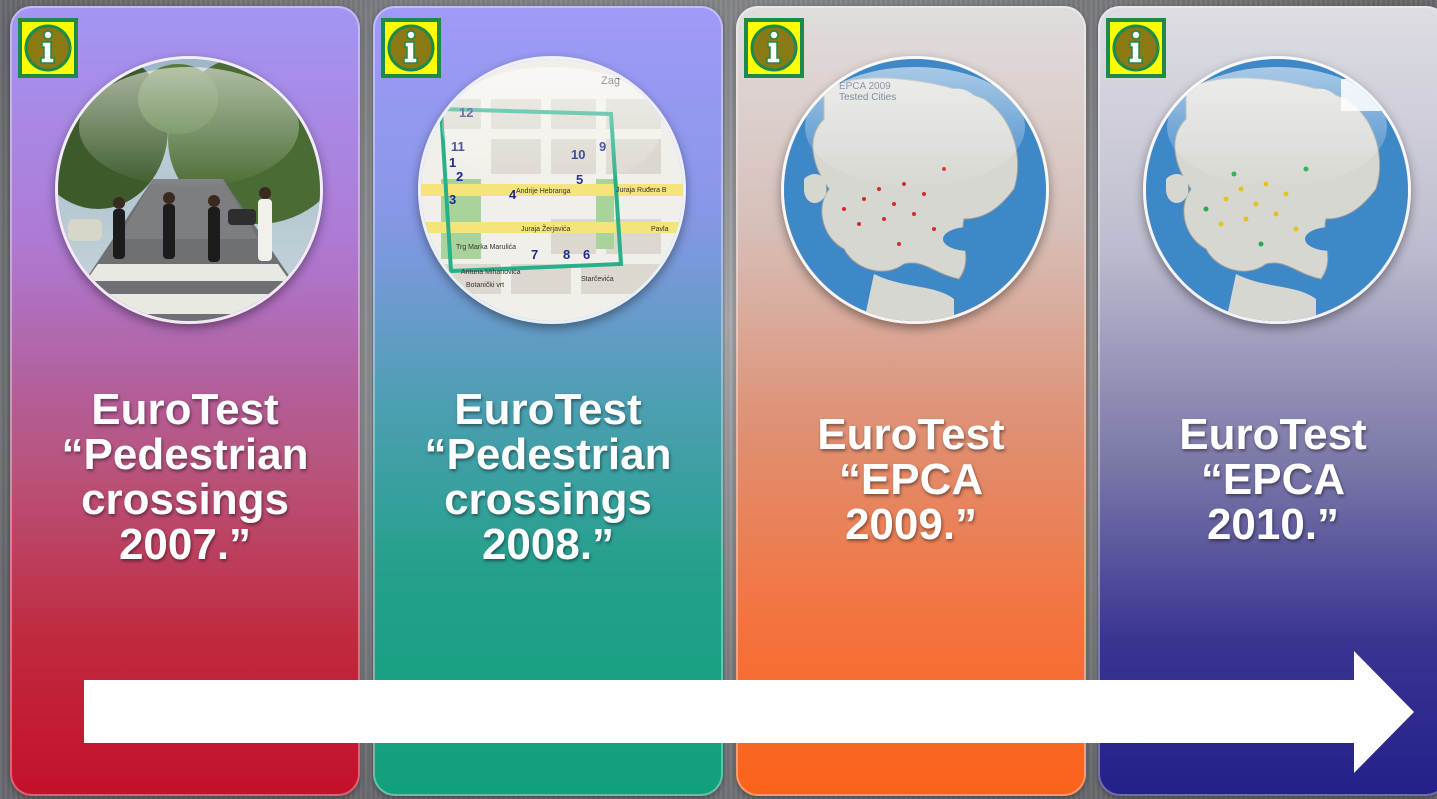 The height and width of the screenshot is (799, 1437). I want to click on map-label-zag: Zag, so click(610, 81).